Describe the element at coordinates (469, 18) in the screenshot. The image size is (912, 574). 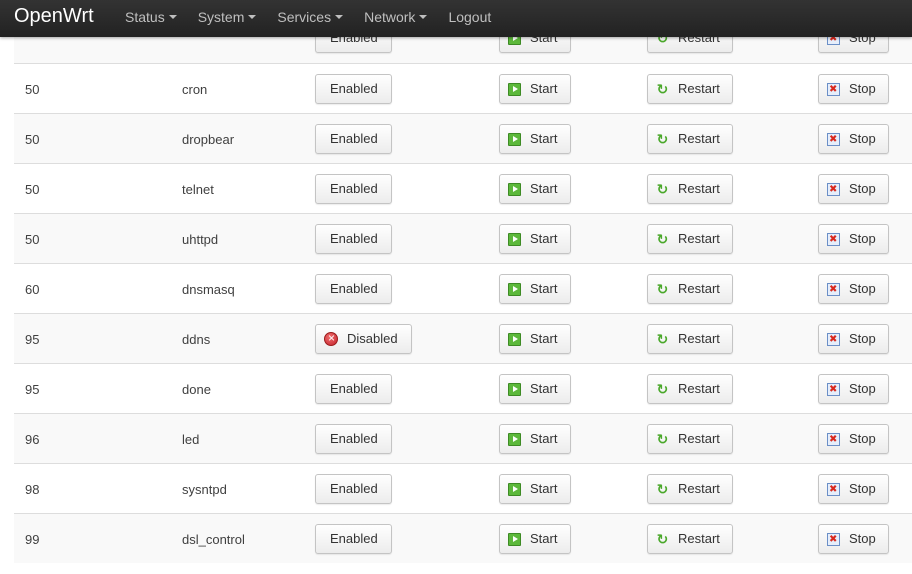
I see `nav-logout: Logout` at that location.